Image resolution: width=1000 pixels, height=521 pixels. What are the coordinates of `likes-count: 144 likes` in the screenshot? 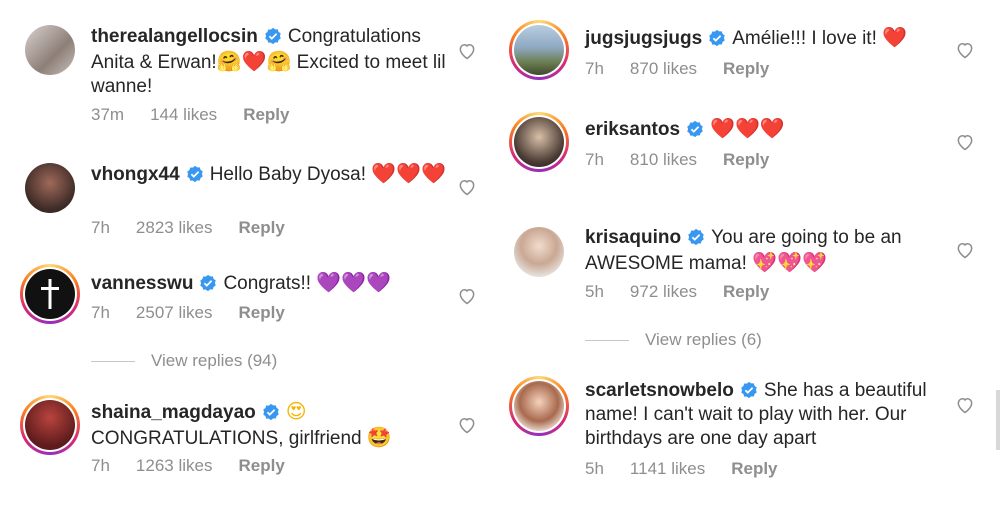 It's located at (183, 114).